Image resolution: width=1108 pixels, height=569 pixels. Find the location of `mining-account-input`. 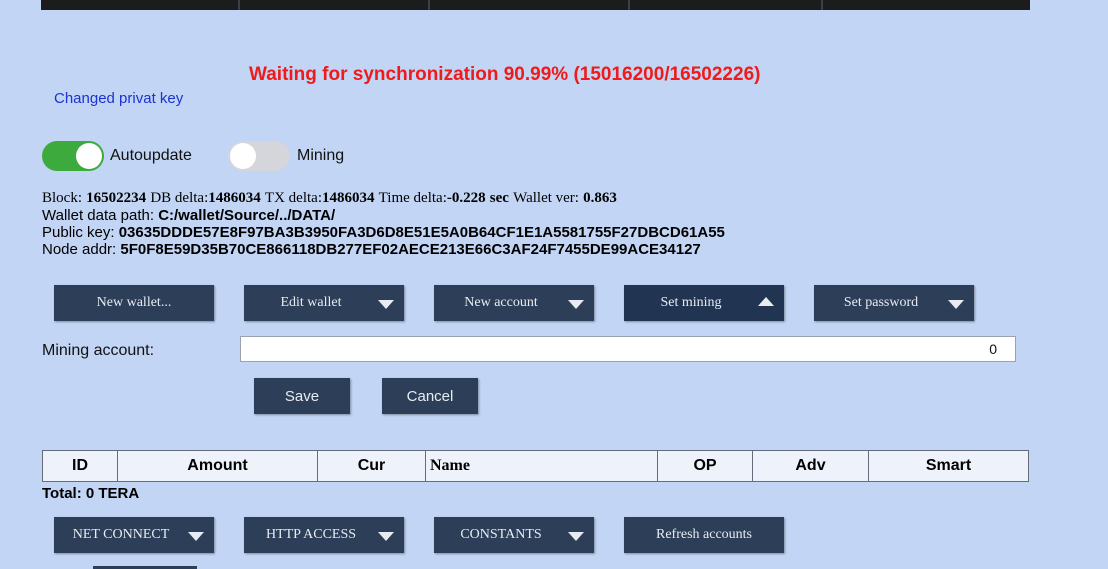

mining-account-input is located at coordinates (628, 349).